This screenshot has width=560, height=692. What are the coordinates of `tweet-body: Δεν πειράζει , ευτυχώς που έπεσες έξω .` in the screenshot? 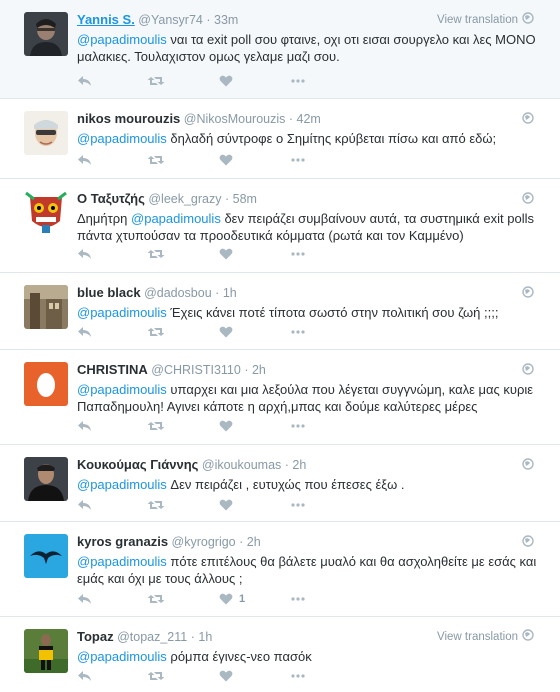 It's located at (285, 484).